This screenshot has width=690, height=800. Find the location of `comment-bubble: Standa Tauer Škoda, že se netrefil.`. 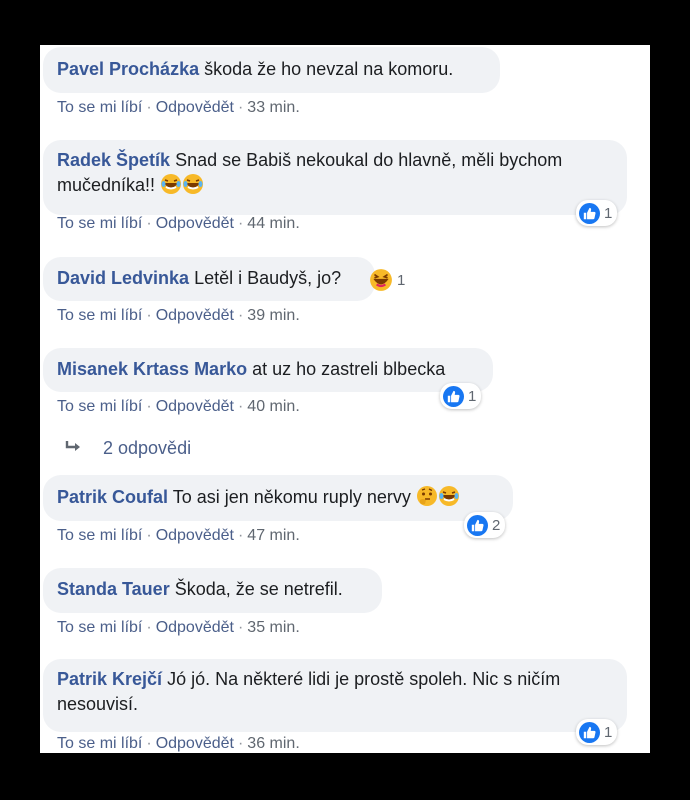

comment-bubble: Standa Tauer Škoda, že se netrefil. is located at coordinates (212, 590).